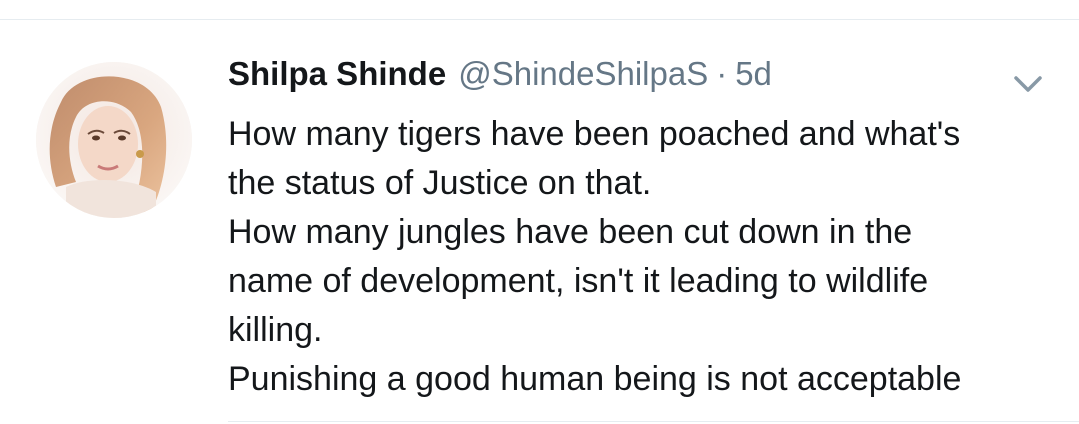  What do you see at coordinates (440, 183) in the screenshot?
I see `tweet-text-line: the status of Justice on that.` at bounding box center [440, 183].